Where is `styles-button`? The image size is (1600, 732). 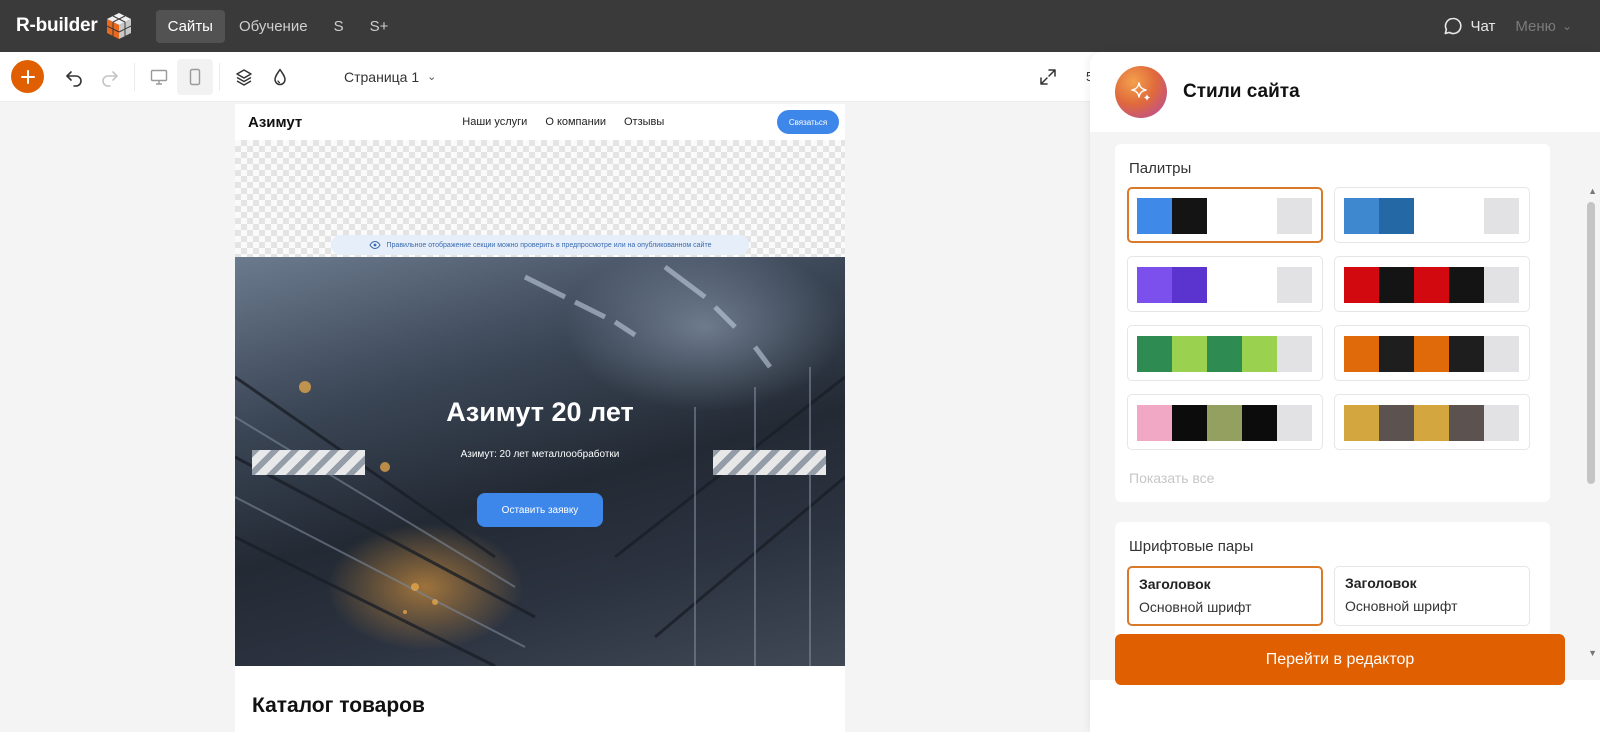
styles-button is located at coordinates (280, 77).